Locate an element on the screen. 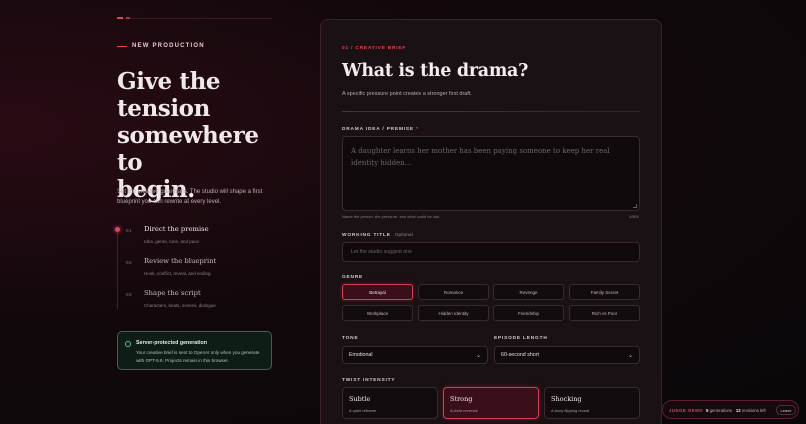  intensity-option-shocking: Shocking A story-flipping reveal is located at coordinates (592, 403).